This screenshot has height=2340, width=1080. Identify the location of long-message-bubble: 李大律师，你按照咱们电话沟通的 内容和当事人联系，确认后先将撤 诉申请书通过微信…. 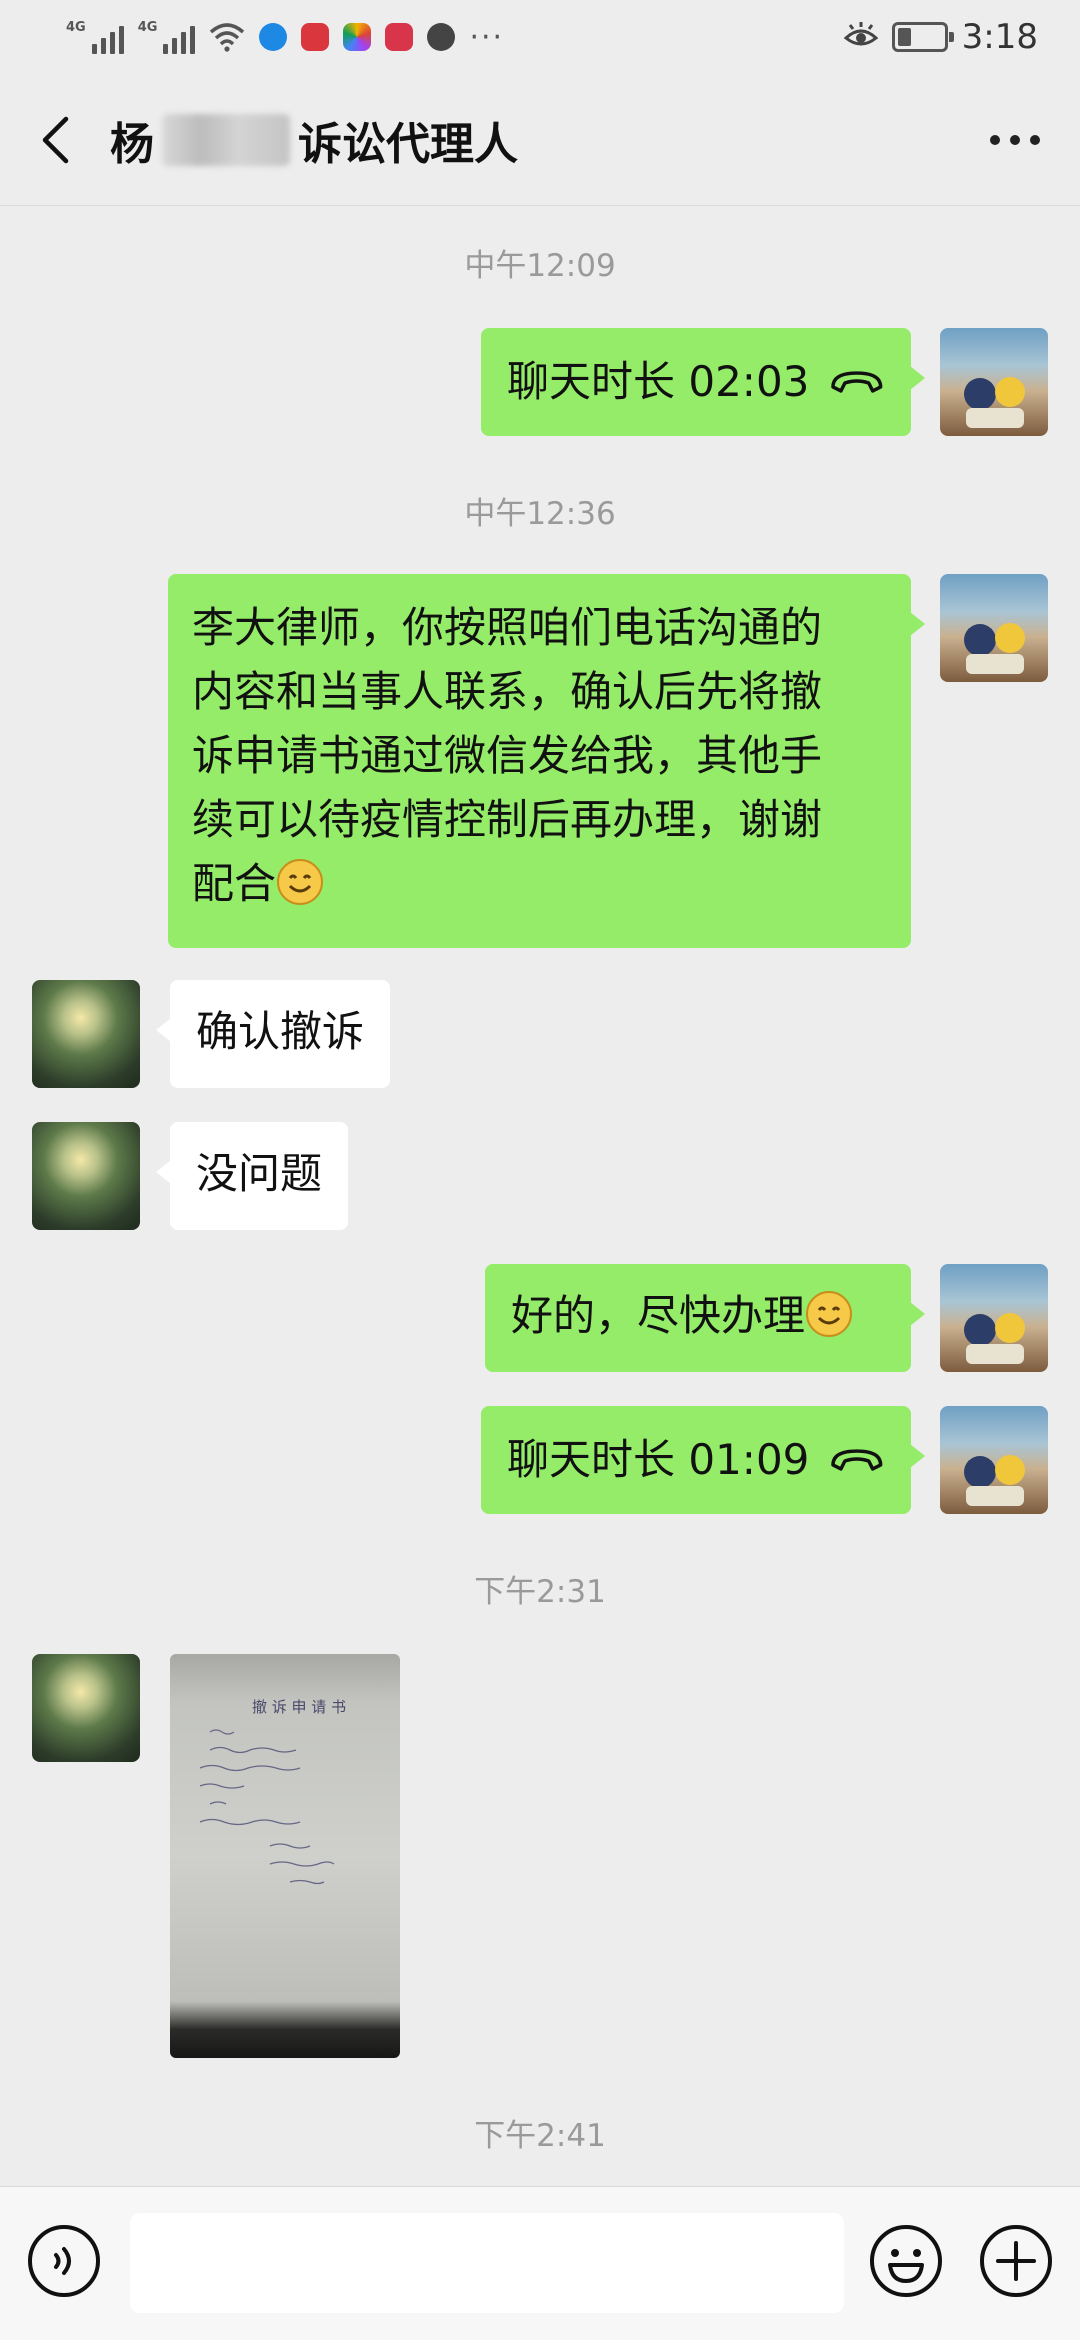
(546, 761).